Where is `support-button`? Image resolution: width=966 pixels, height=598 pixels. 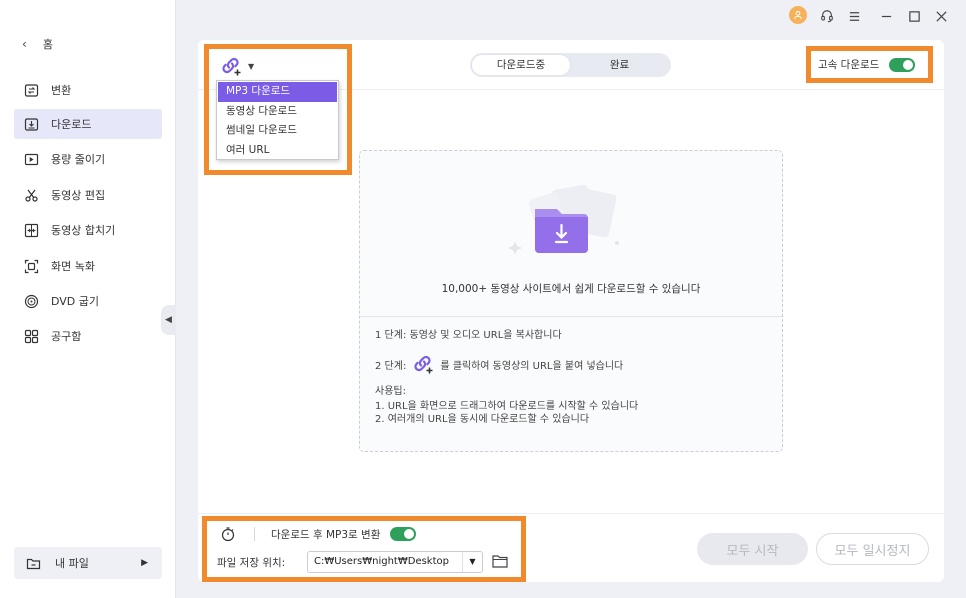
support-button is located at coordinates (827, 16).